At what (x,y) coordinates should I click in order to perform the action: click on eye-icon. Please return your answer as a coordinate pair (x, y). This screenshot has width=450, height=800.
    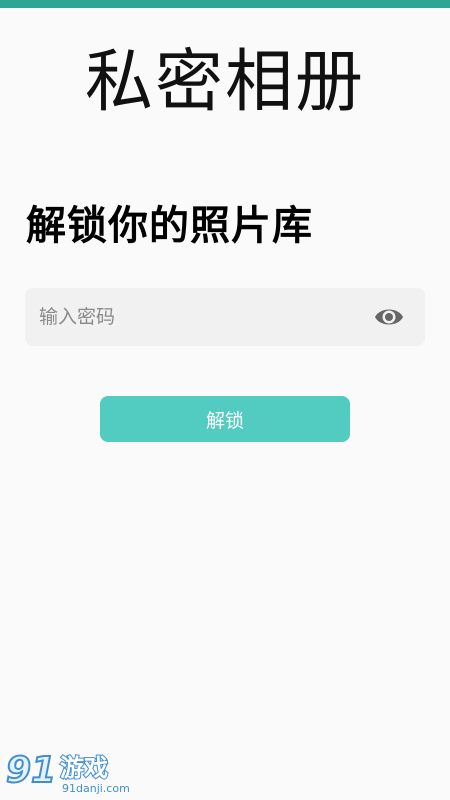
    Looking at the image, I should click on (389, 317).